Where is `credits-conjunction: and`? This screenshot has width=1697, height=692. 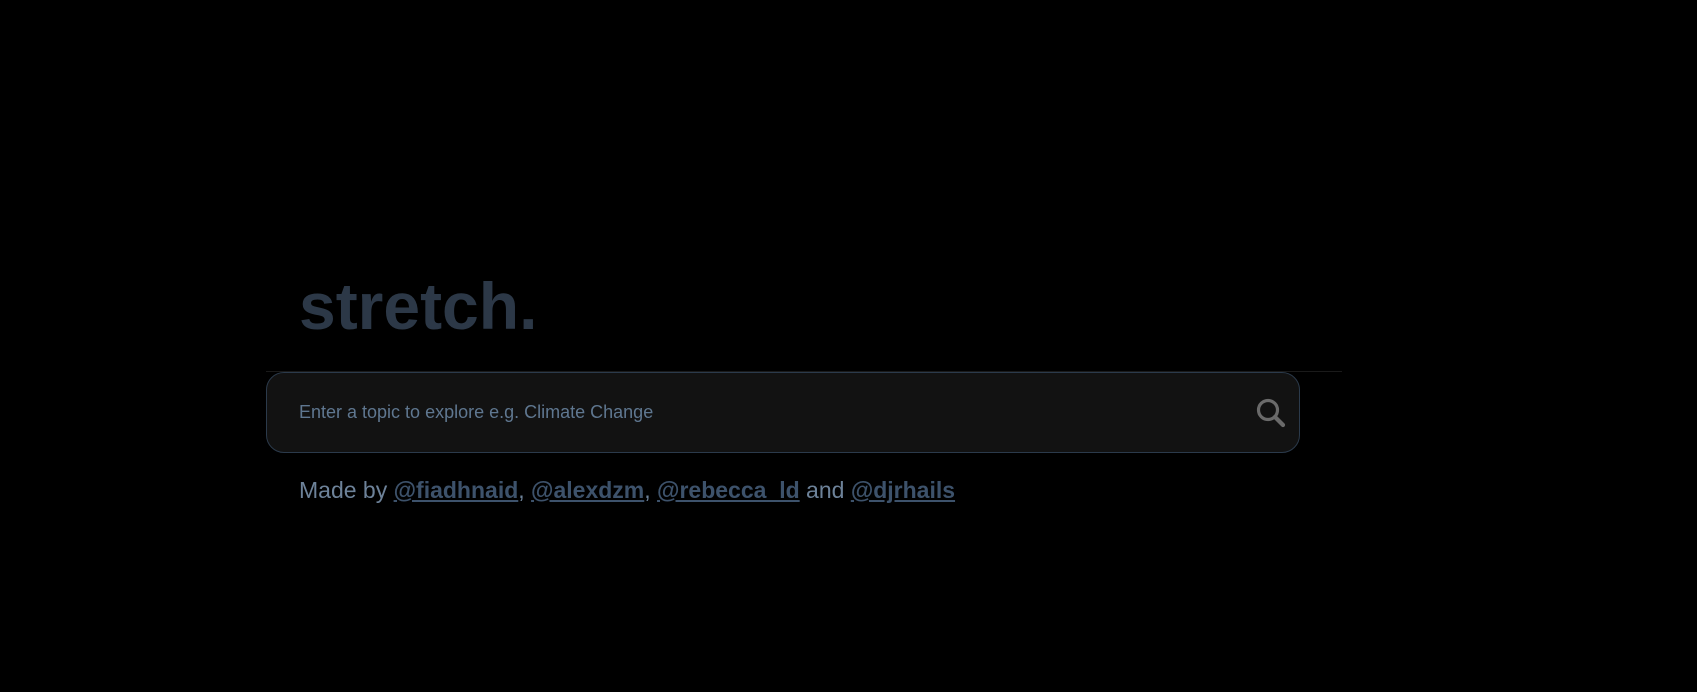 credits-conjunction: and is located at coordinates (825, 490).